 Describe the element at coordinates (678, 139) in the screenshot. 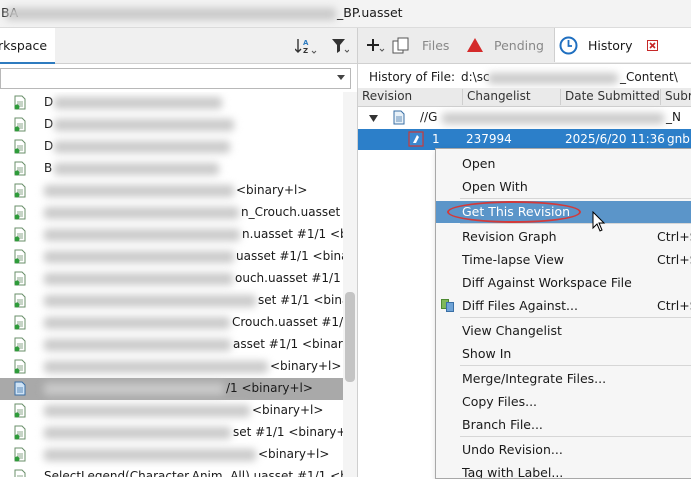

I see `revision-user: gnb` at that location.